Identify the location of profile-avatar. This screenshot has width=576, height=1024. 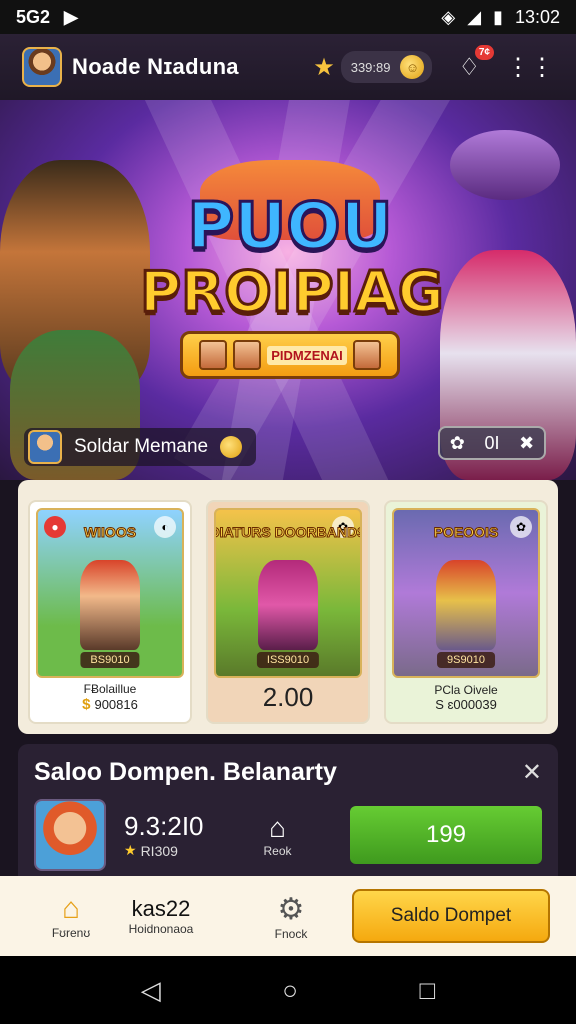
(42, 67).